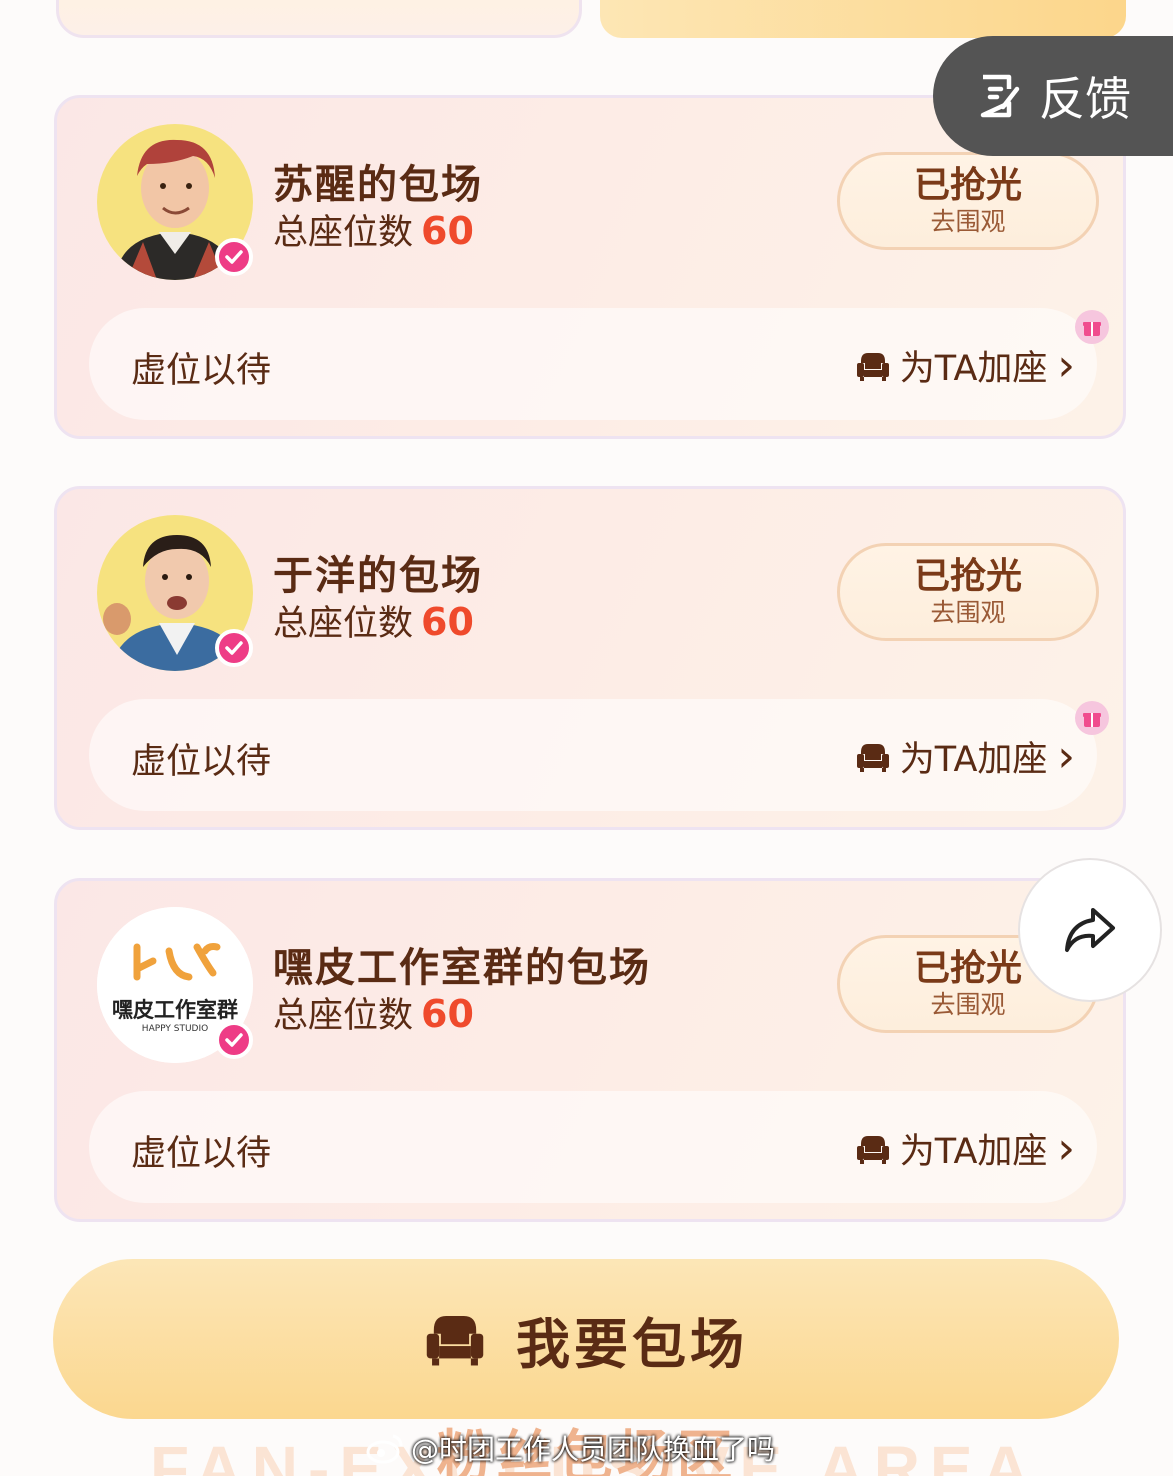  I want to click on feedback-button: 反馈, so click(1053, 96).